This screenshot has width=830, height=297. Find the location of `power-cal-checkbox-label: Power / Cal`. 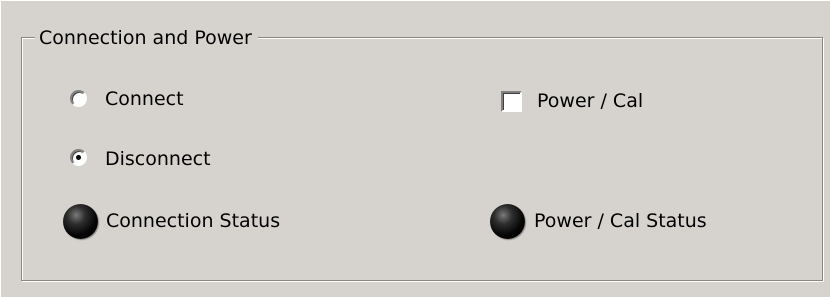

power-cal-checkbox-label: Power / Cal is located at coordinates (590, 101).